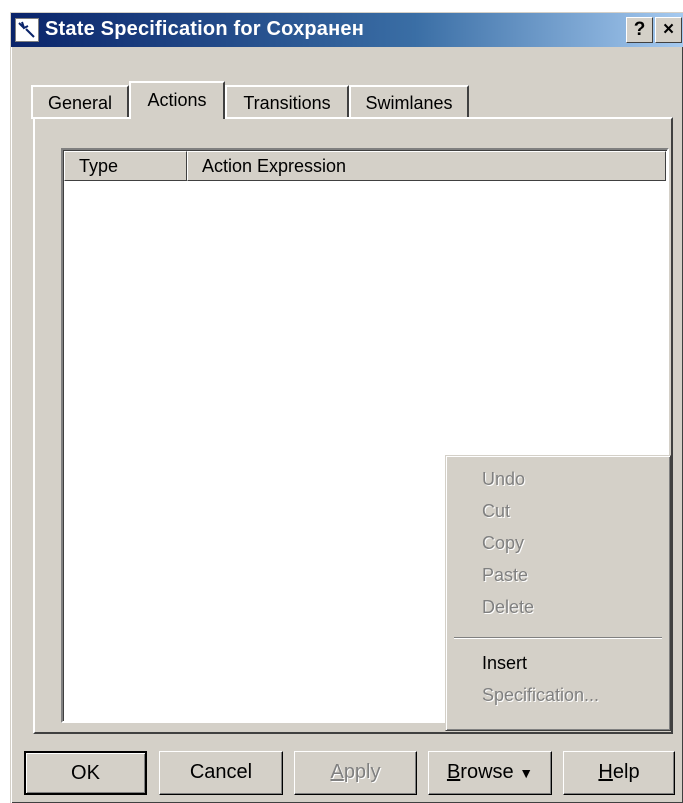  I want to click on tab-actions-label: Actions, so click(177, 100).